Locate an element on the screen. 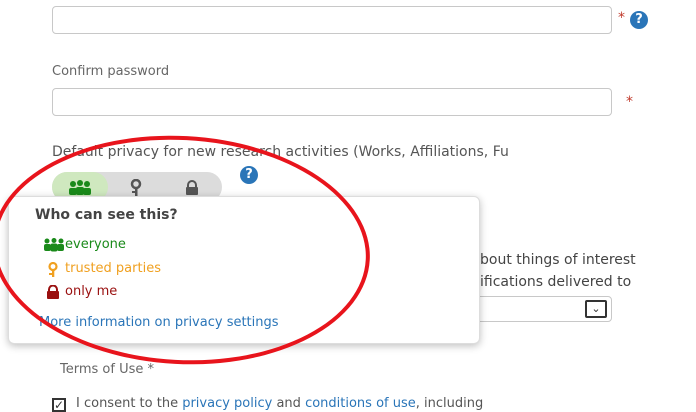 This screenshot has width=696, height=412. option-only-me: only me is located at coordinates (82, 291).